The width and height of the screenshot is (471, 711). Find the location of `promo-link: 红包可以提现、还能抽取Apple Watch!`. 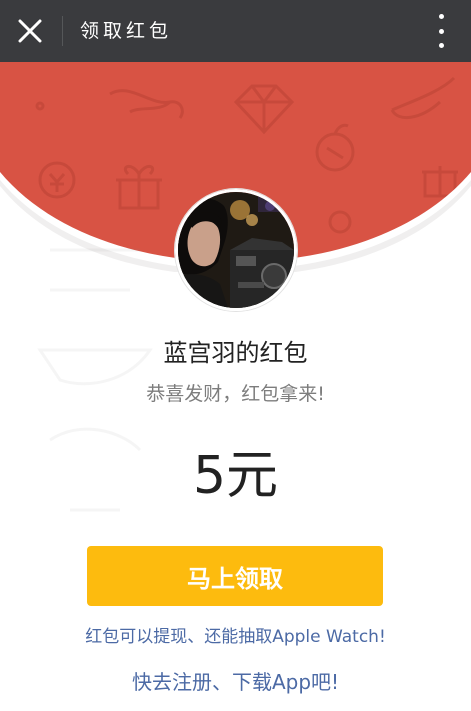

promo-link: 红包可以提现、还能抽取Apple Watch! is located at coordinates (235, 637).